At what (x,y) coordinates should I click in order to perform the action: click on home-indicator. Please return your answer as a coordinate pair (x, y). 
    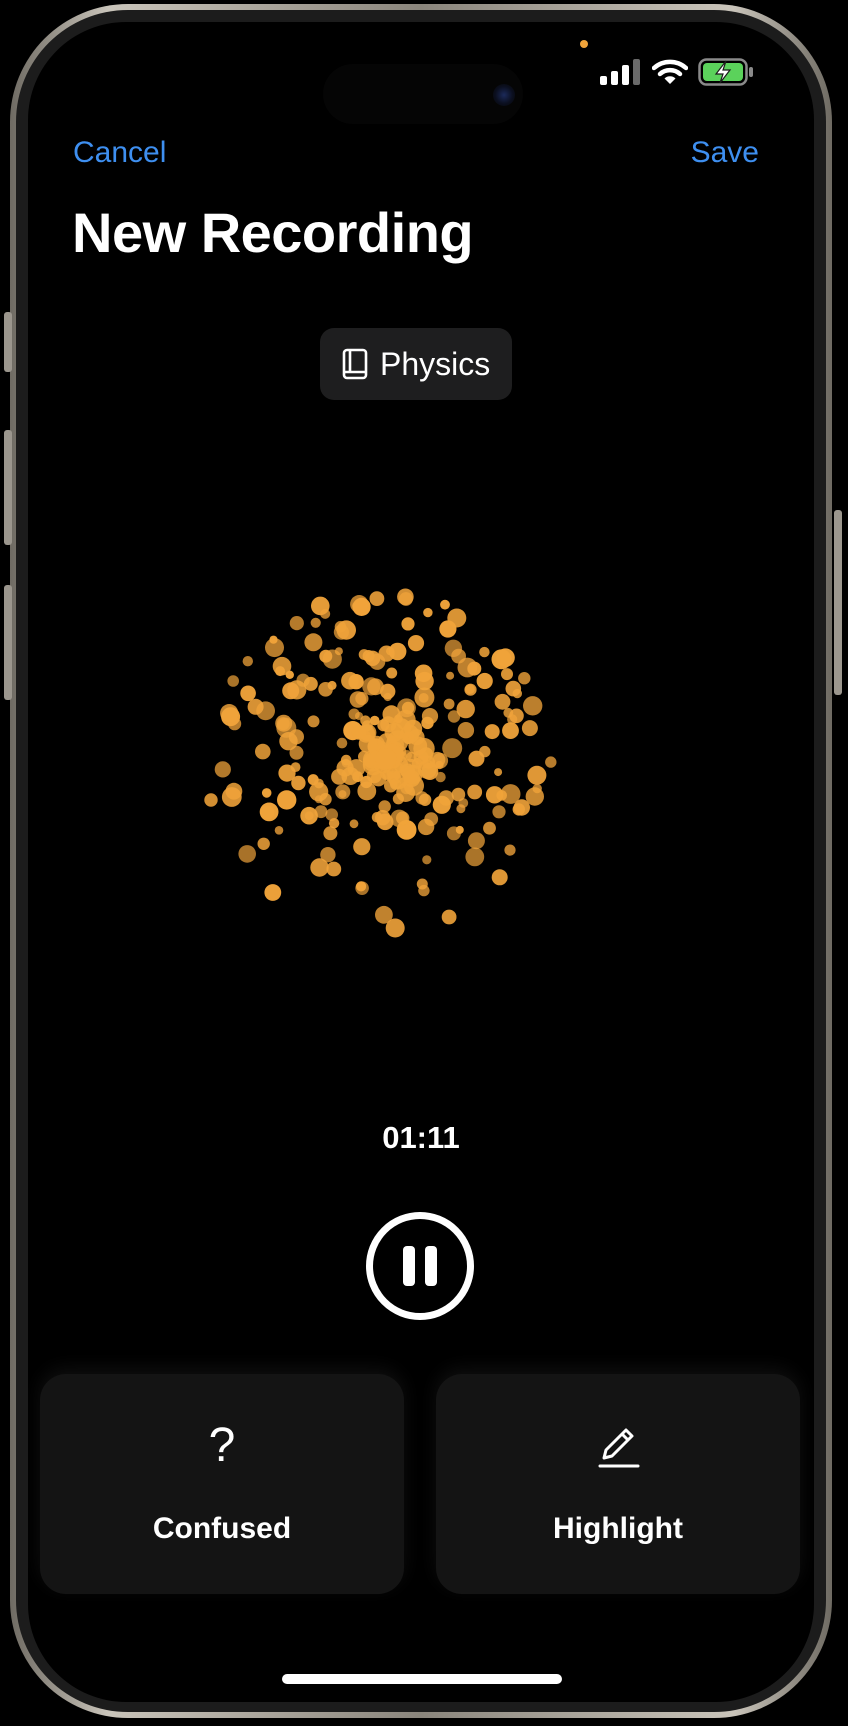
    Looking at the image, I should click on (422, 1679).